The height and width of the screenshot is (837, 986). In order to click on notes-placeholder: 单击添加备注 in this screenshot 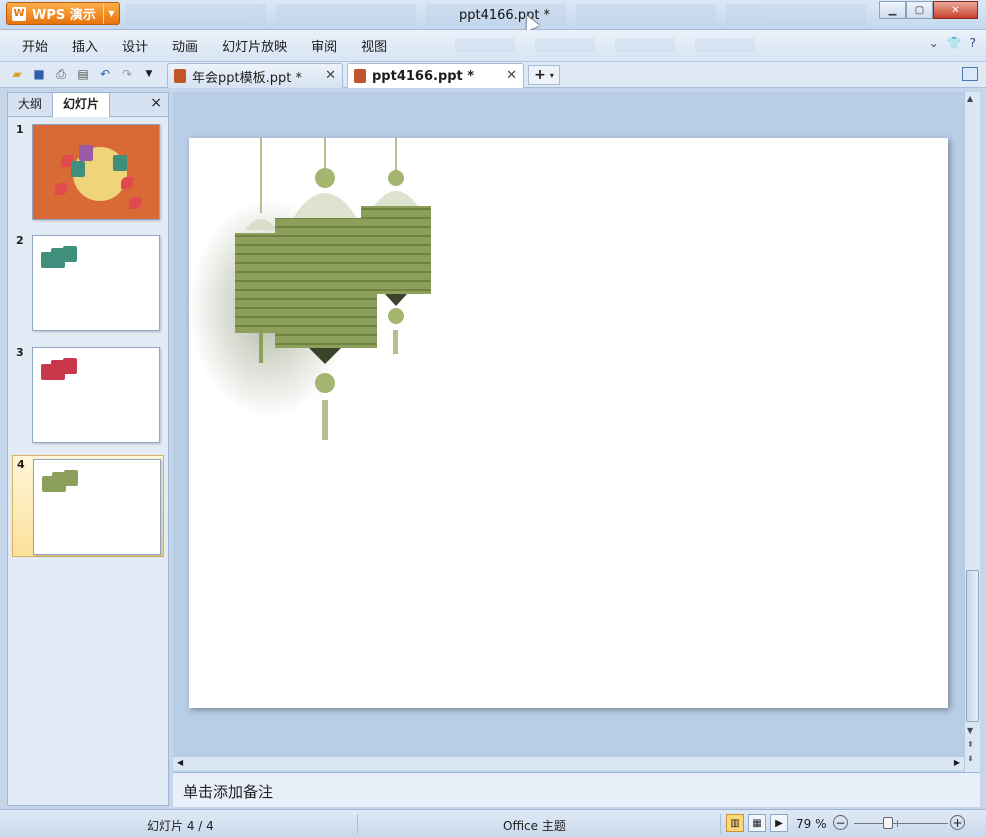, I will do `click(228, 792)`.